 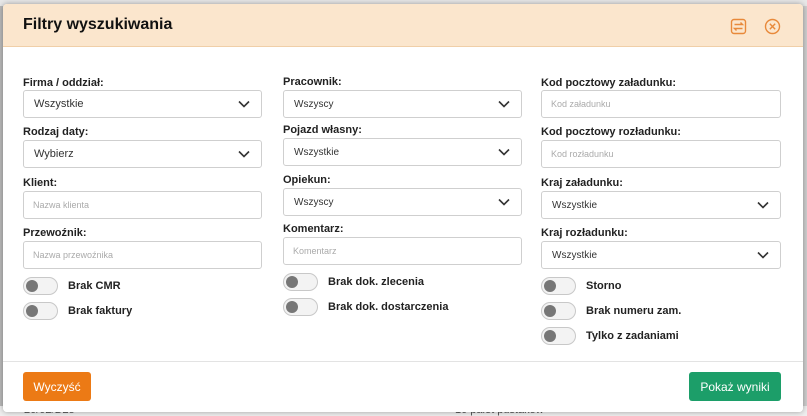 I want to click on toggle-row-zadania: Tylko z zadaniami, so click(x=610, y=336).